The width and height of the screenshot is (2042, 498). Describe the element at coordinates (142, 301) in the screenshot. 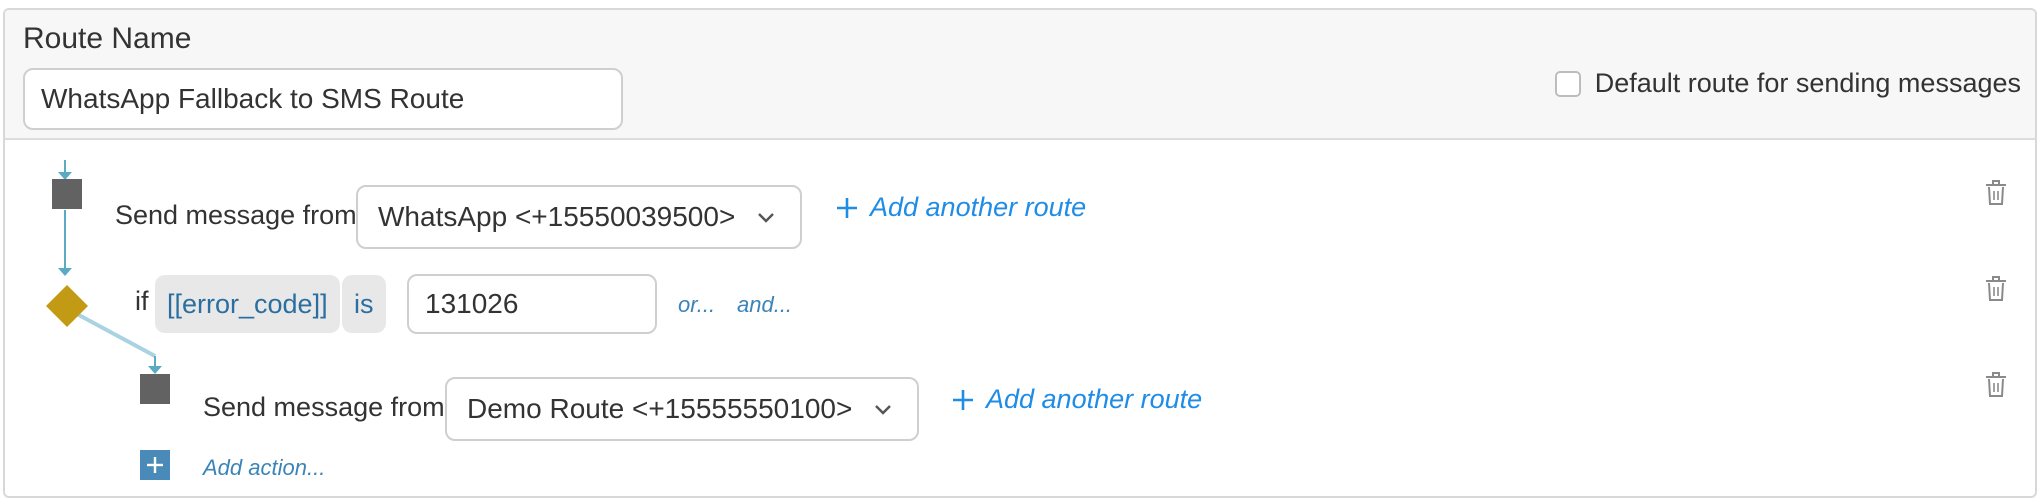

I see `if-label: if` at that location.